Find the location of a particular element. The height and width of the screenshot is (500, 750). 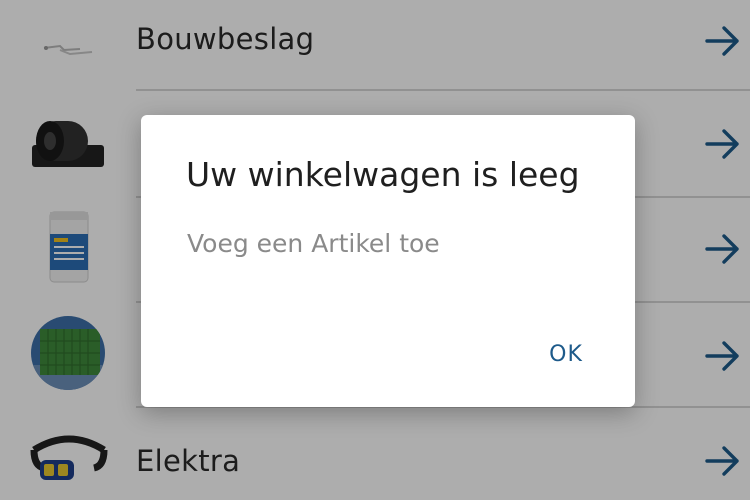

ok-button: OK is located at coordinates (566, 355).